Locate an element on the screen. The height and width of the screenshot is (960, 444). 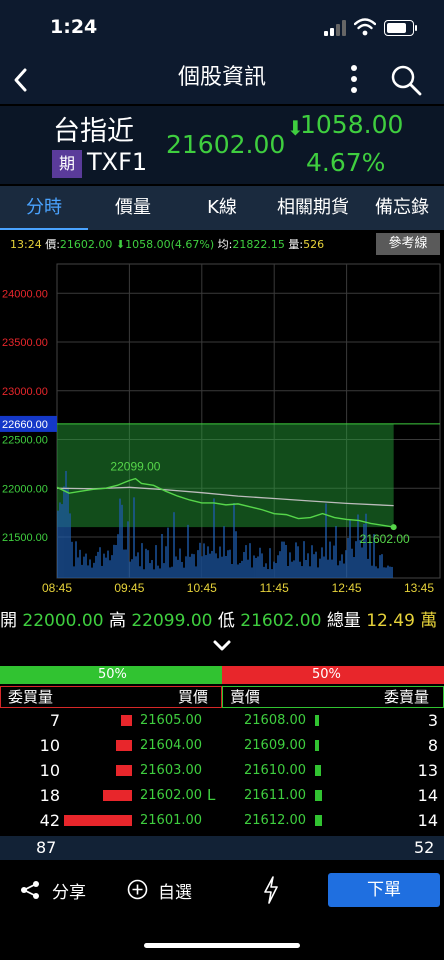
ask-price-header: 賣價 is located at coordinates (245, 697).